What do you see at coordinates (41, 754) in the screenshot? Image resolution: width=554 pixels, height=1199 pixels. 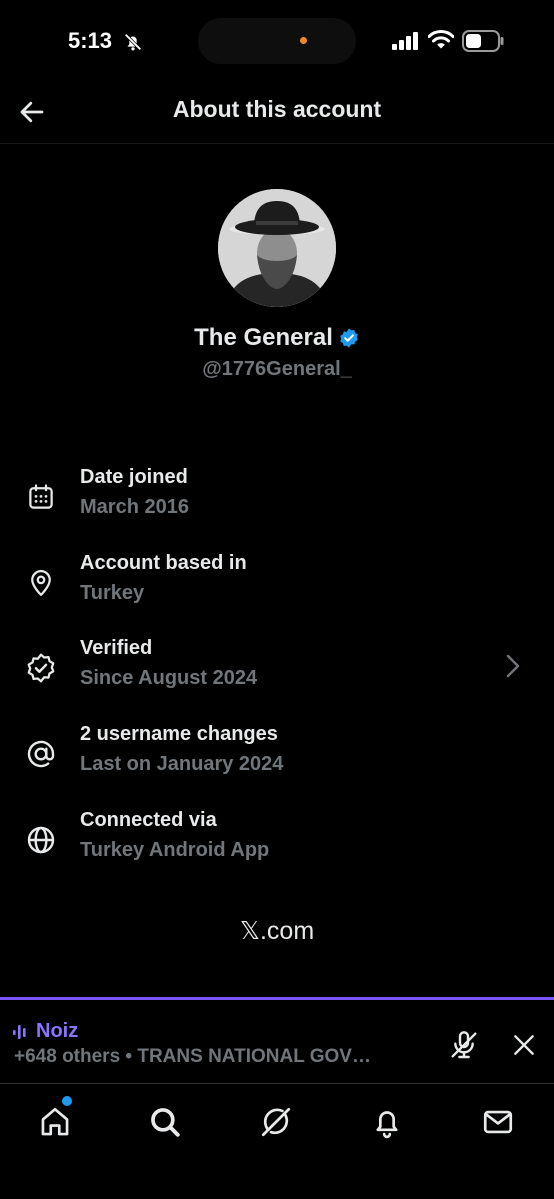 I see `at-sign-icon` at bounding box center [41, 754].